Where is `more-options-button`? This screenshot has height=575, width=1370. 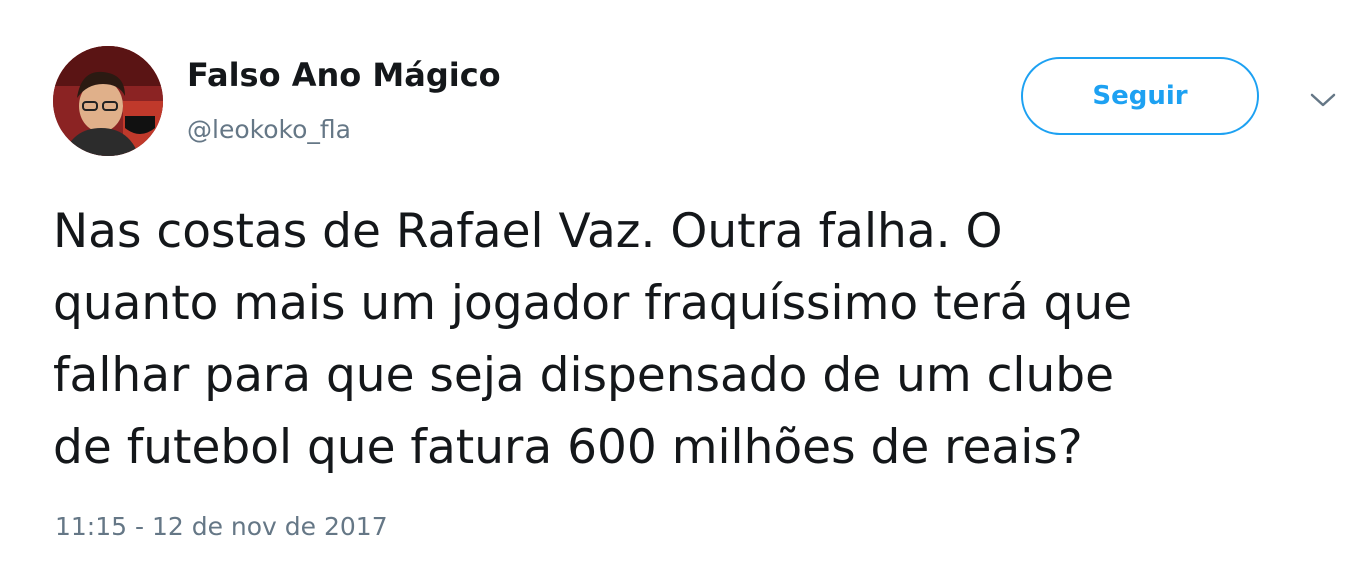
more-options-button is located at coordinates (1323, 100).